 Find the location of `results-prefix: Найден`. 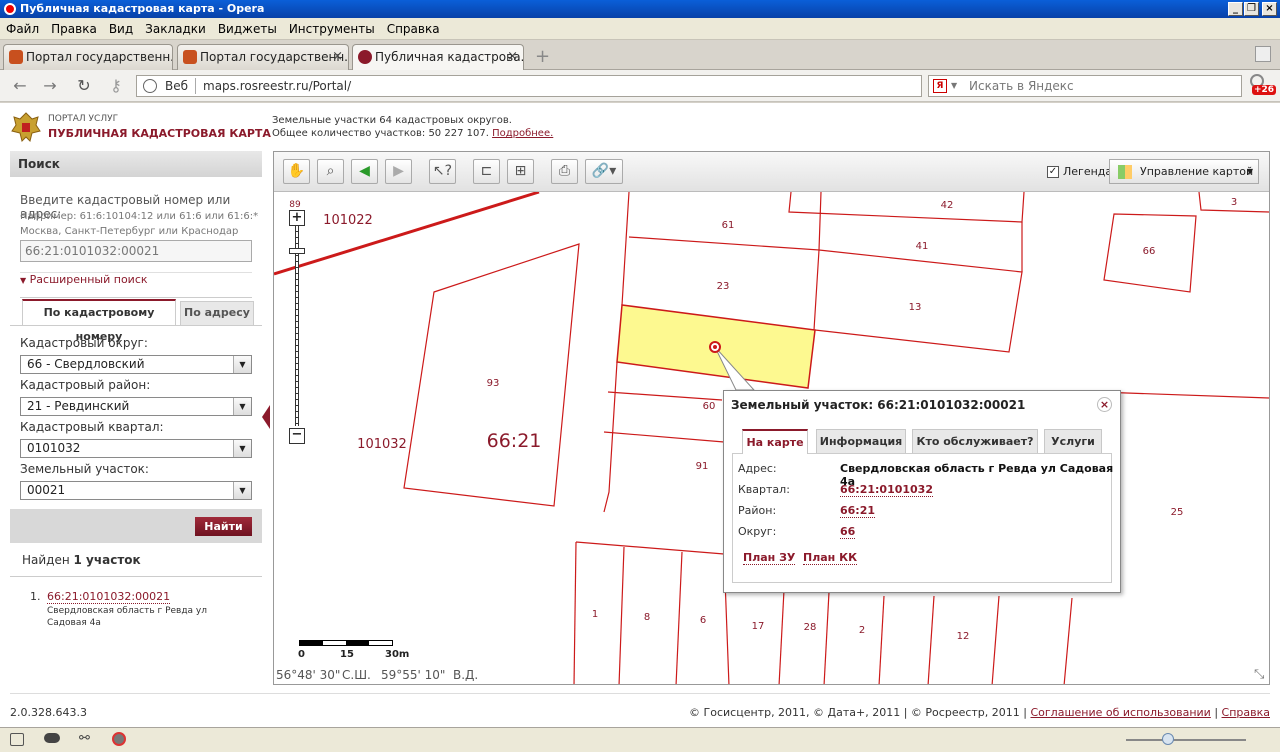

results-prefix: Найден is located at coordinates (46, 560).